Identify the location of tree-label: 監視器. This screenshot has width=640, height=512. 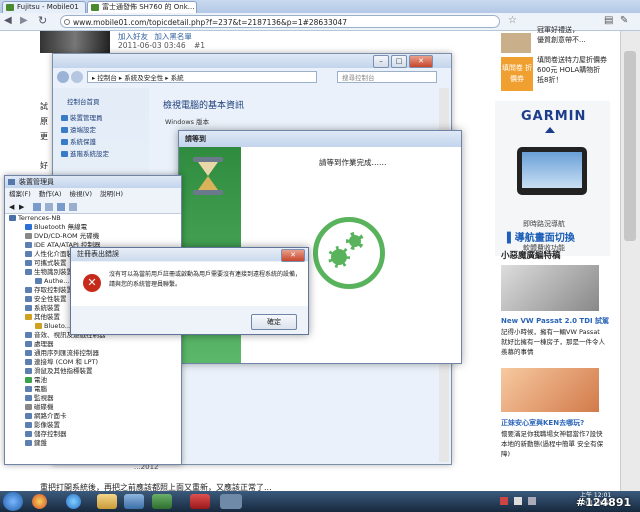
(44, 398).